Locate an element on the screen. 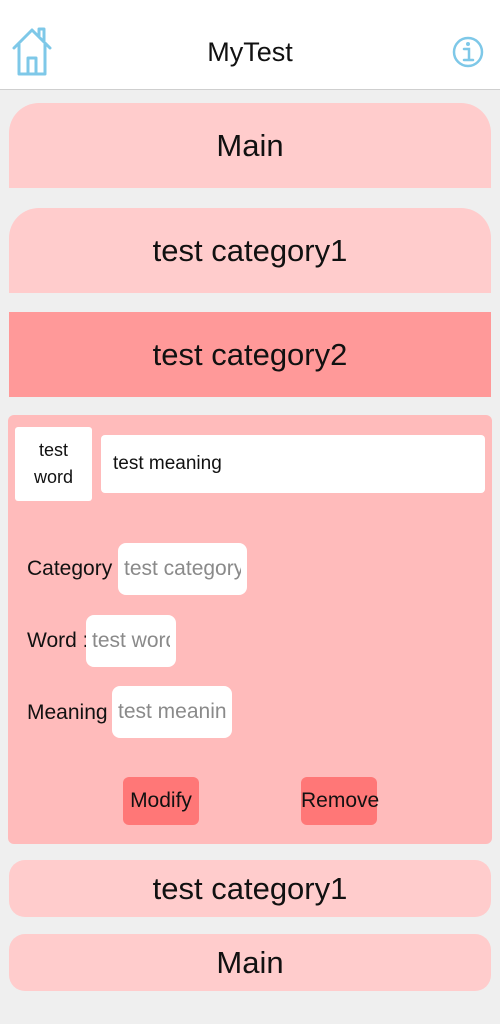 This screenshot has height=1024, width=500. info-icon is located at coordinates (468, 52).